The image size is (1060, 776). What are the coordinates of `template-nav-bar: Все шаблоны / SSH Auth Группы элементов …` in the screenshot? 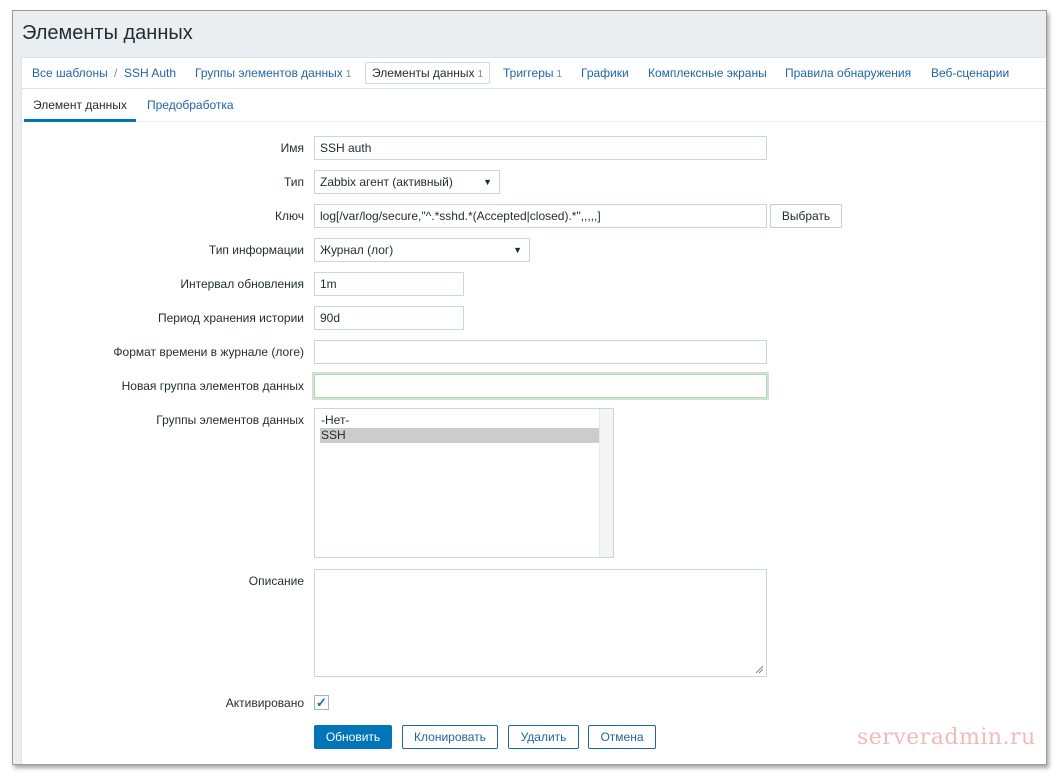 It's located at (533, 73).